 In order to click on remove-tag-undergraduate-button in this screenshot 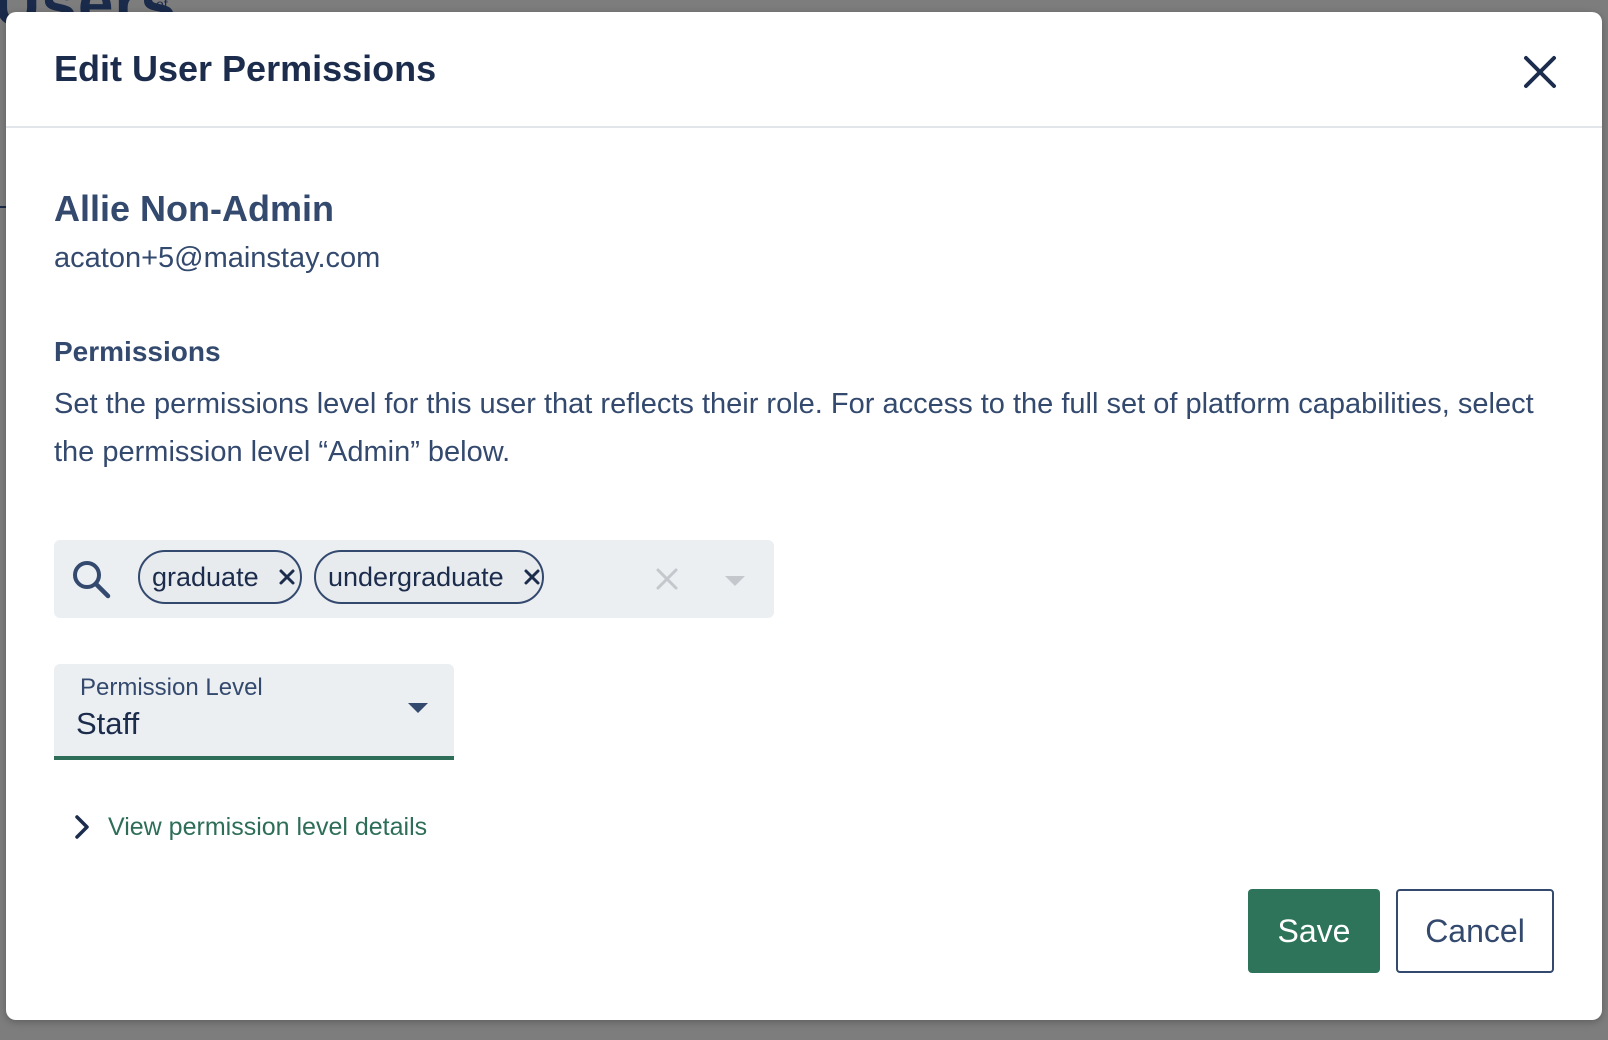, I will do `click(532, 577)`.